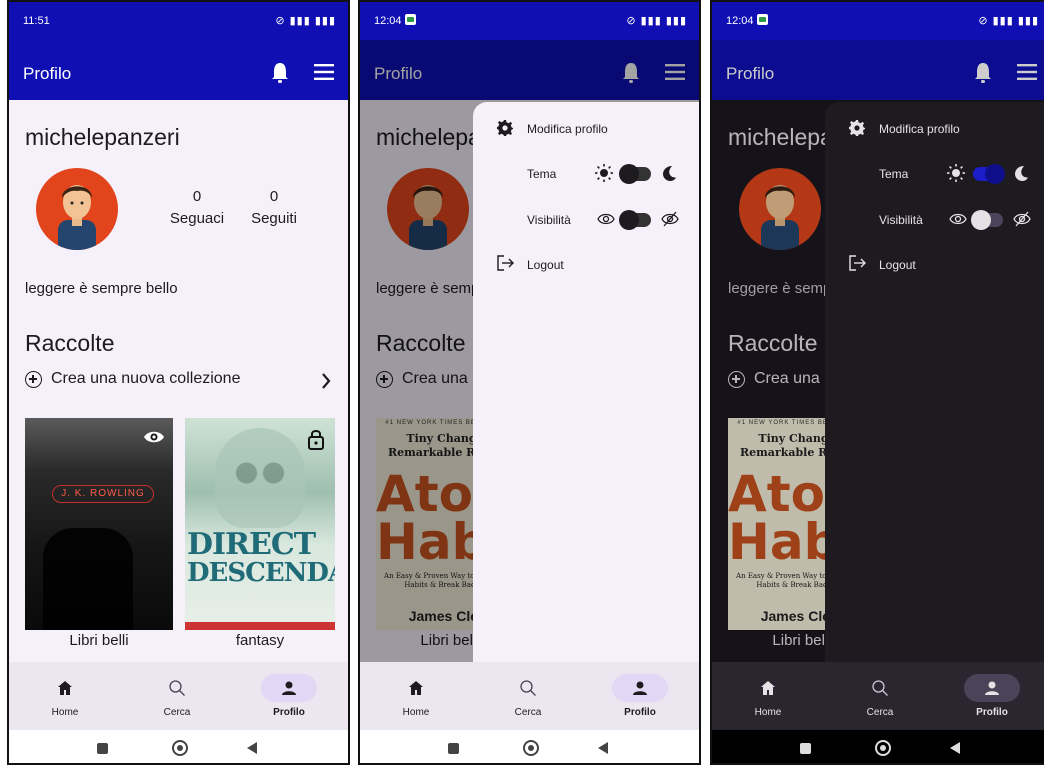  Describe the element at coordinates (33, 379) in the screenshot. I see `plus-circle-icon` at that location.